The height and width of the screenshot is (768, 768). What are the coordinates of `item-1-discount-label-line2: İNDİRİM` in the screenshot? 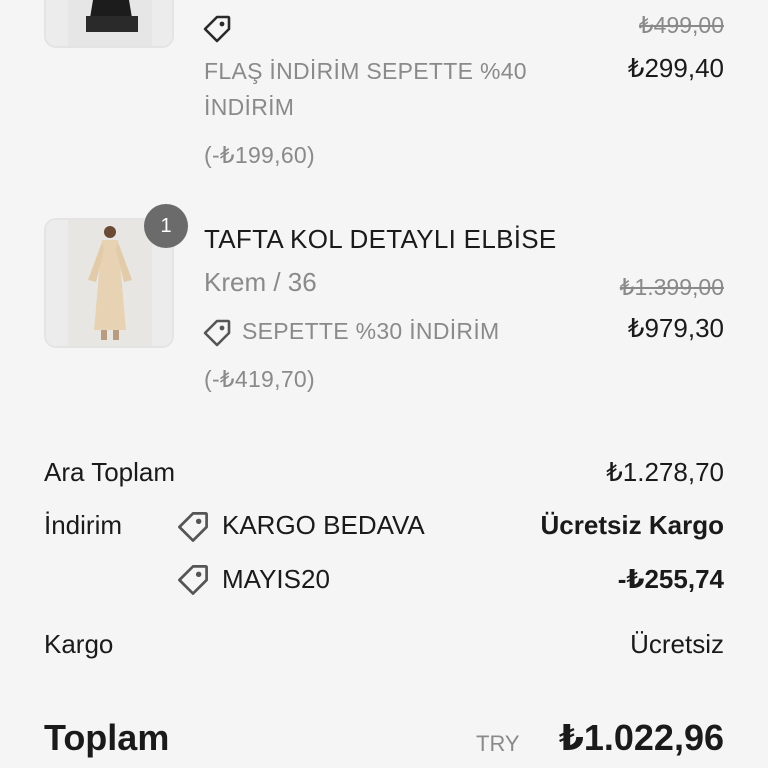 It's located at (249, 107).